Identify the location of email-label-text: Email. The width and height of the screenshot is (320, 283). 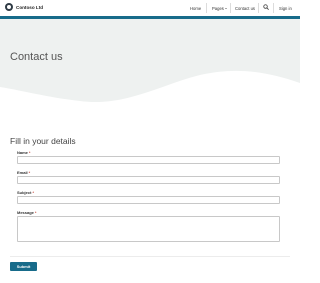
(22, 172).